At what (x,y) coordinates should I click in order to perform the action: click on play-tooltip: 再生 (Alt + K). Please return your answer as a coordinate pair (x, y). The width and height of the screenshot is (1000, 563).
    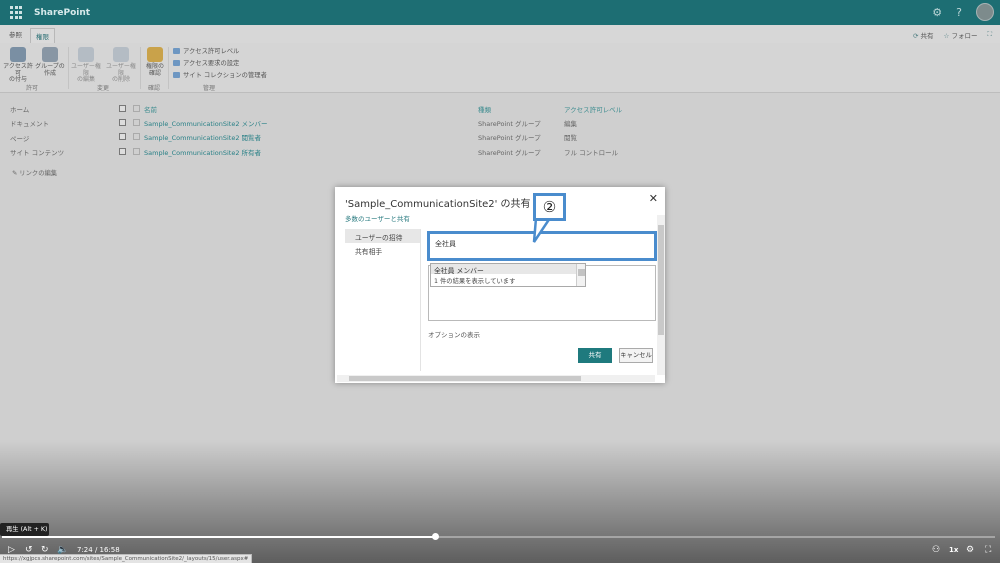
    Looking at the image, I should click on (24, 529).